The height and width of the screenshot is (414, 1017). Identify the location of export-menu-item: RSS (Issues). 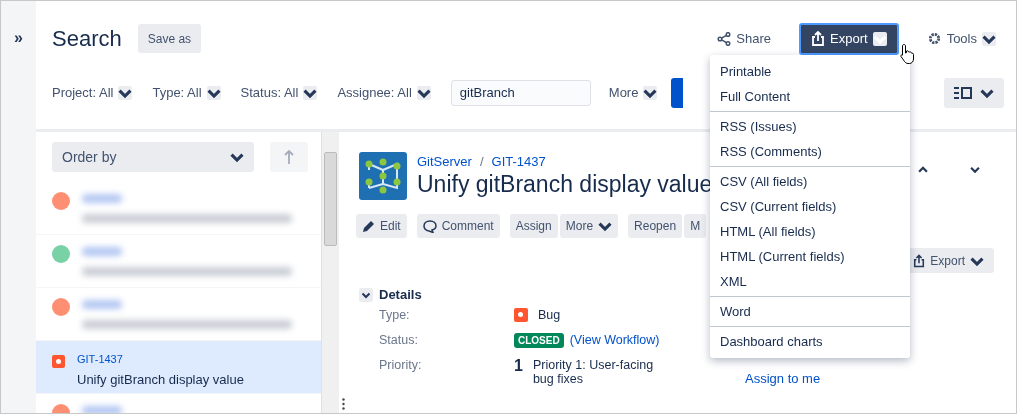
(810, 126).